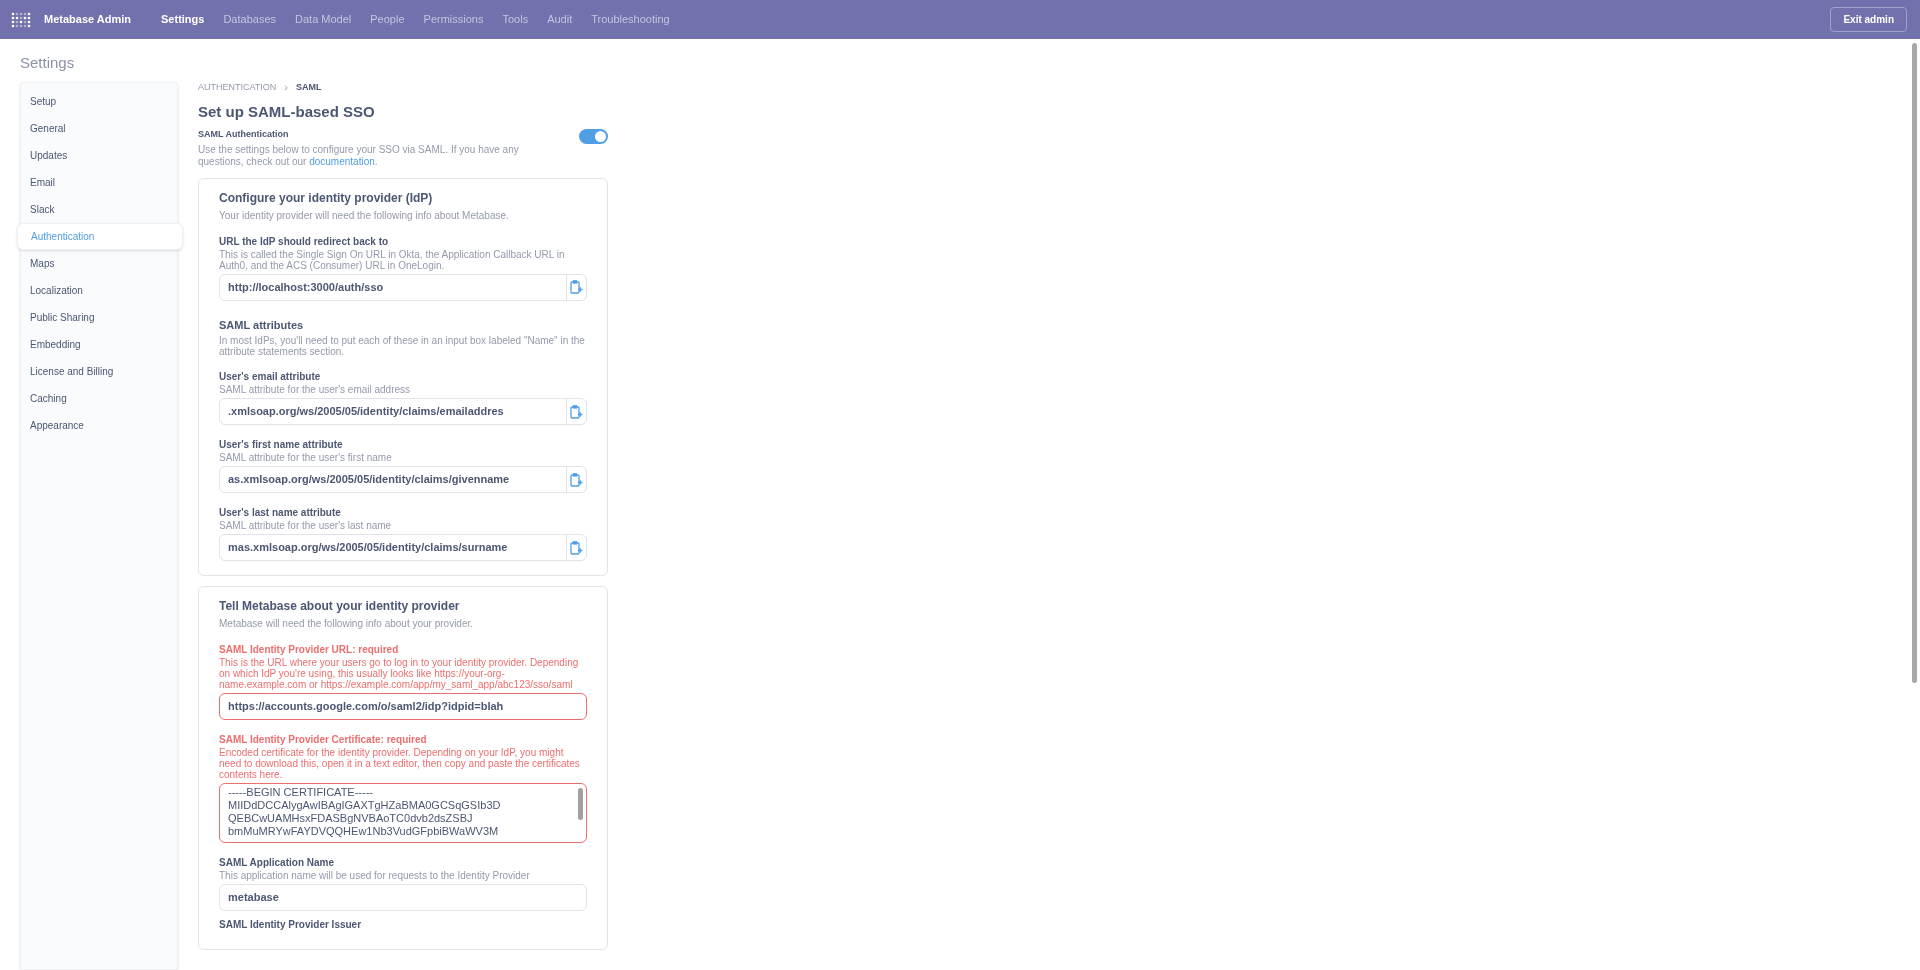 This screenshot has width=1920, height=970. Describe the element at coordinates (290, 924) in the screenshot. I see `field-label: SAML Identity Provider Issuer` at that location.